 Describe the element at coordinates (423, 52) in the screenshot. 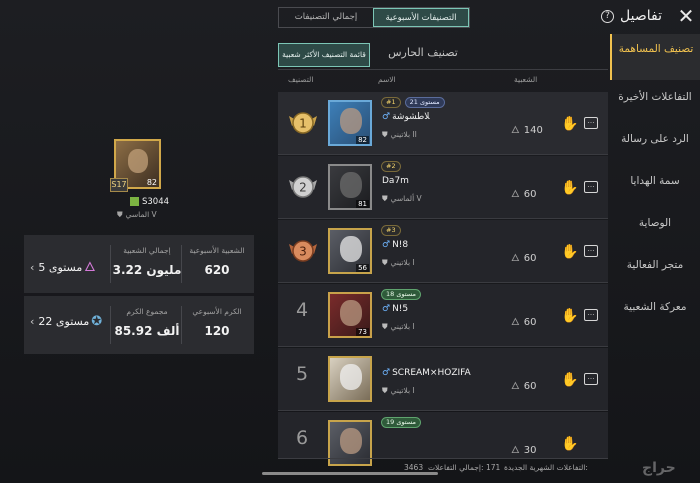

I see `tab-guardian-ranking: تصنيف الحارس` at that location.